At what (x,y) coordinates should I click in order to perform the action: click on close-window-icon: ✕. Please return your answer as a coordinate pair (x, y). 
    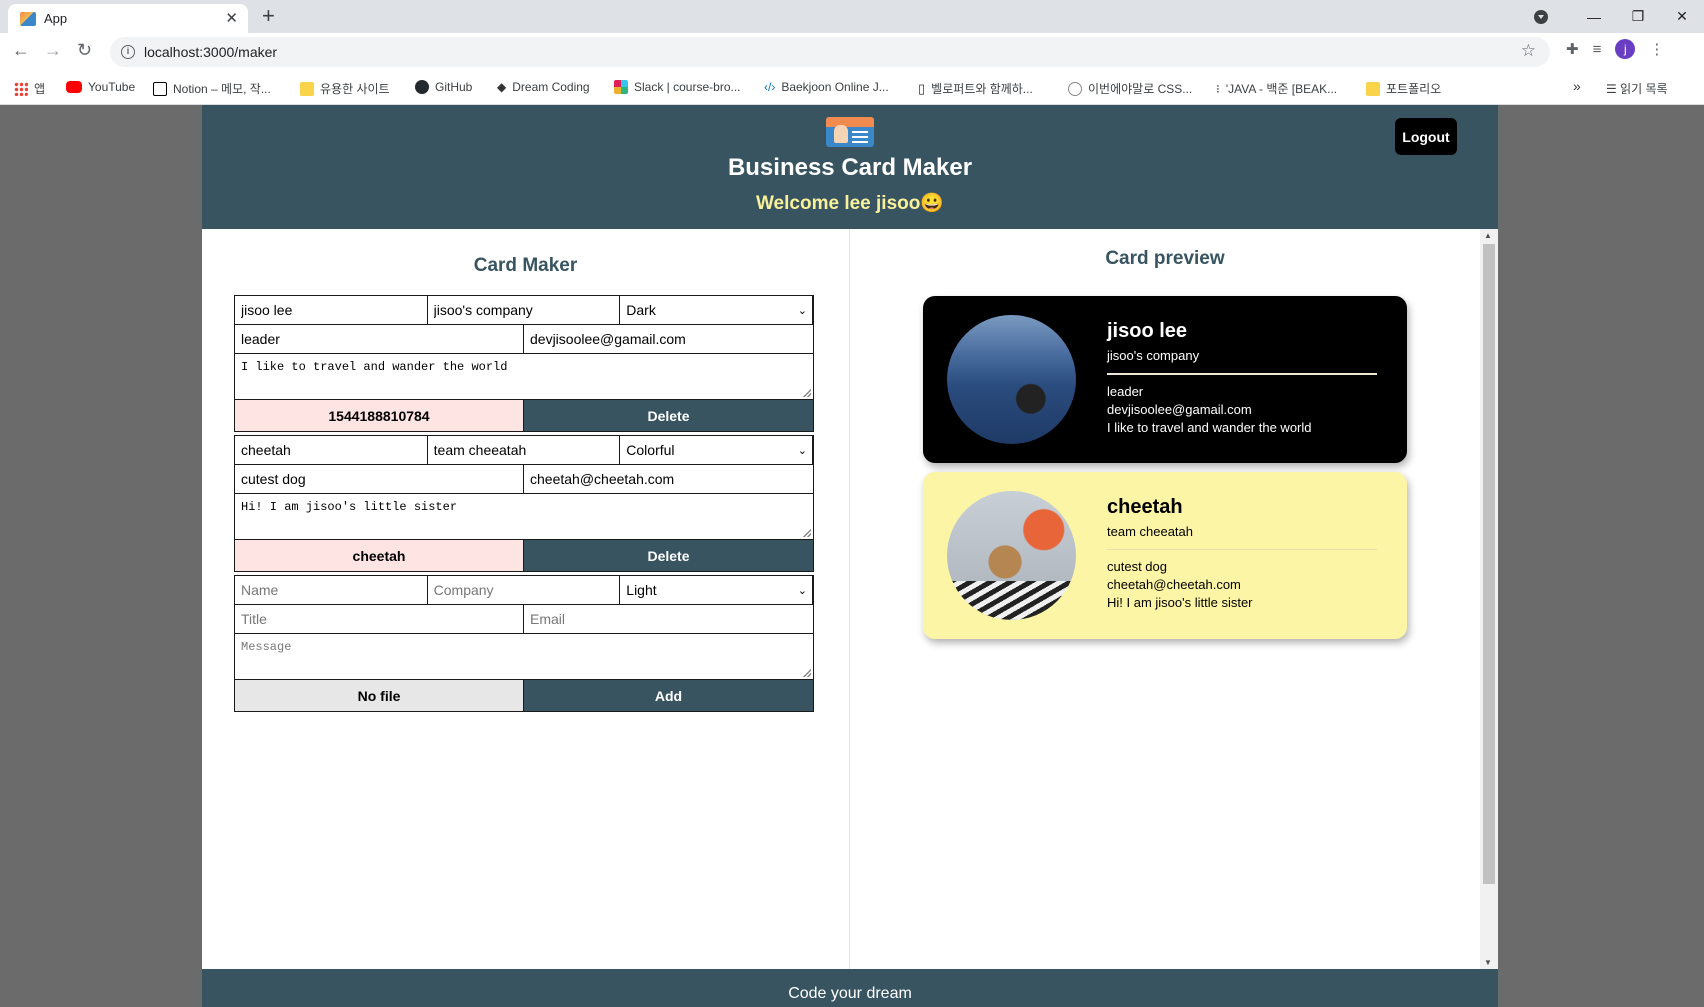
    Looking at the image, I should click on (1682, 16).